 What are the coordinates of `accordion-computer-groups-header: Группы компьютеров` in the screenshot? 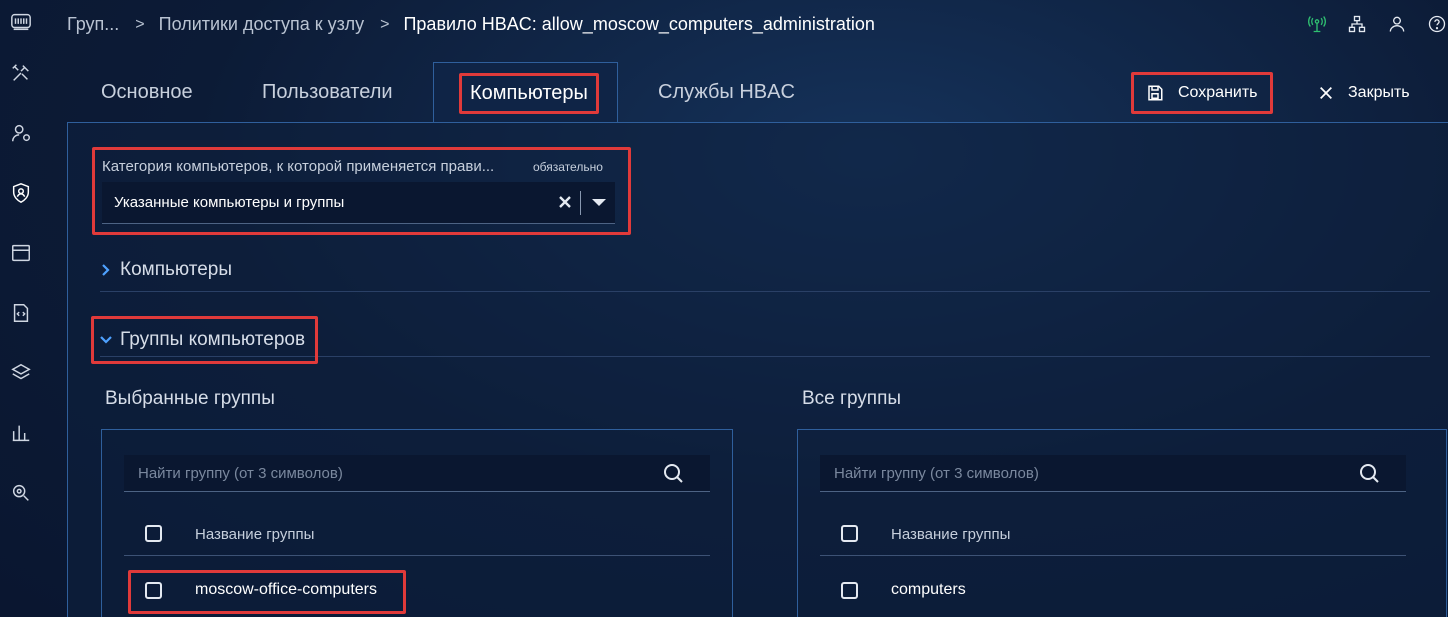 It's located at (205, 340).